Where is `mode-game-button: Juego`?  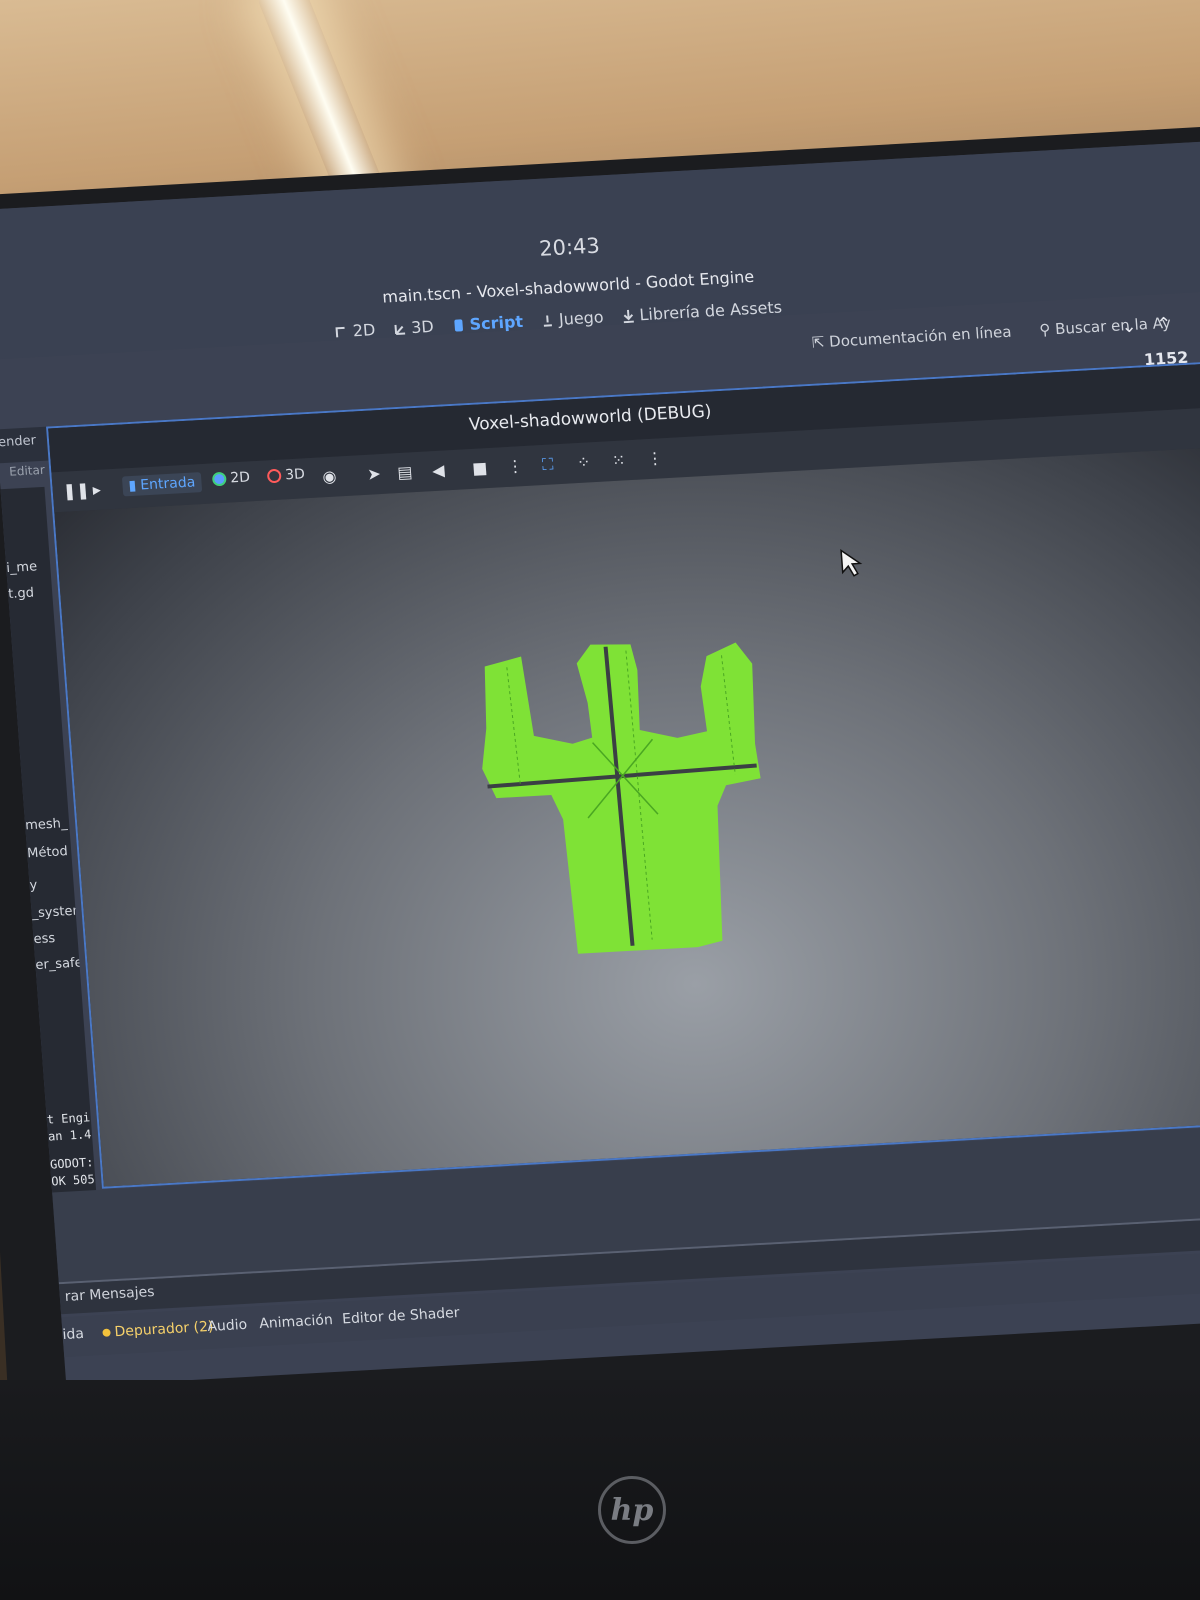
mode-game-button: Juego is located at coordinates (572, 318).